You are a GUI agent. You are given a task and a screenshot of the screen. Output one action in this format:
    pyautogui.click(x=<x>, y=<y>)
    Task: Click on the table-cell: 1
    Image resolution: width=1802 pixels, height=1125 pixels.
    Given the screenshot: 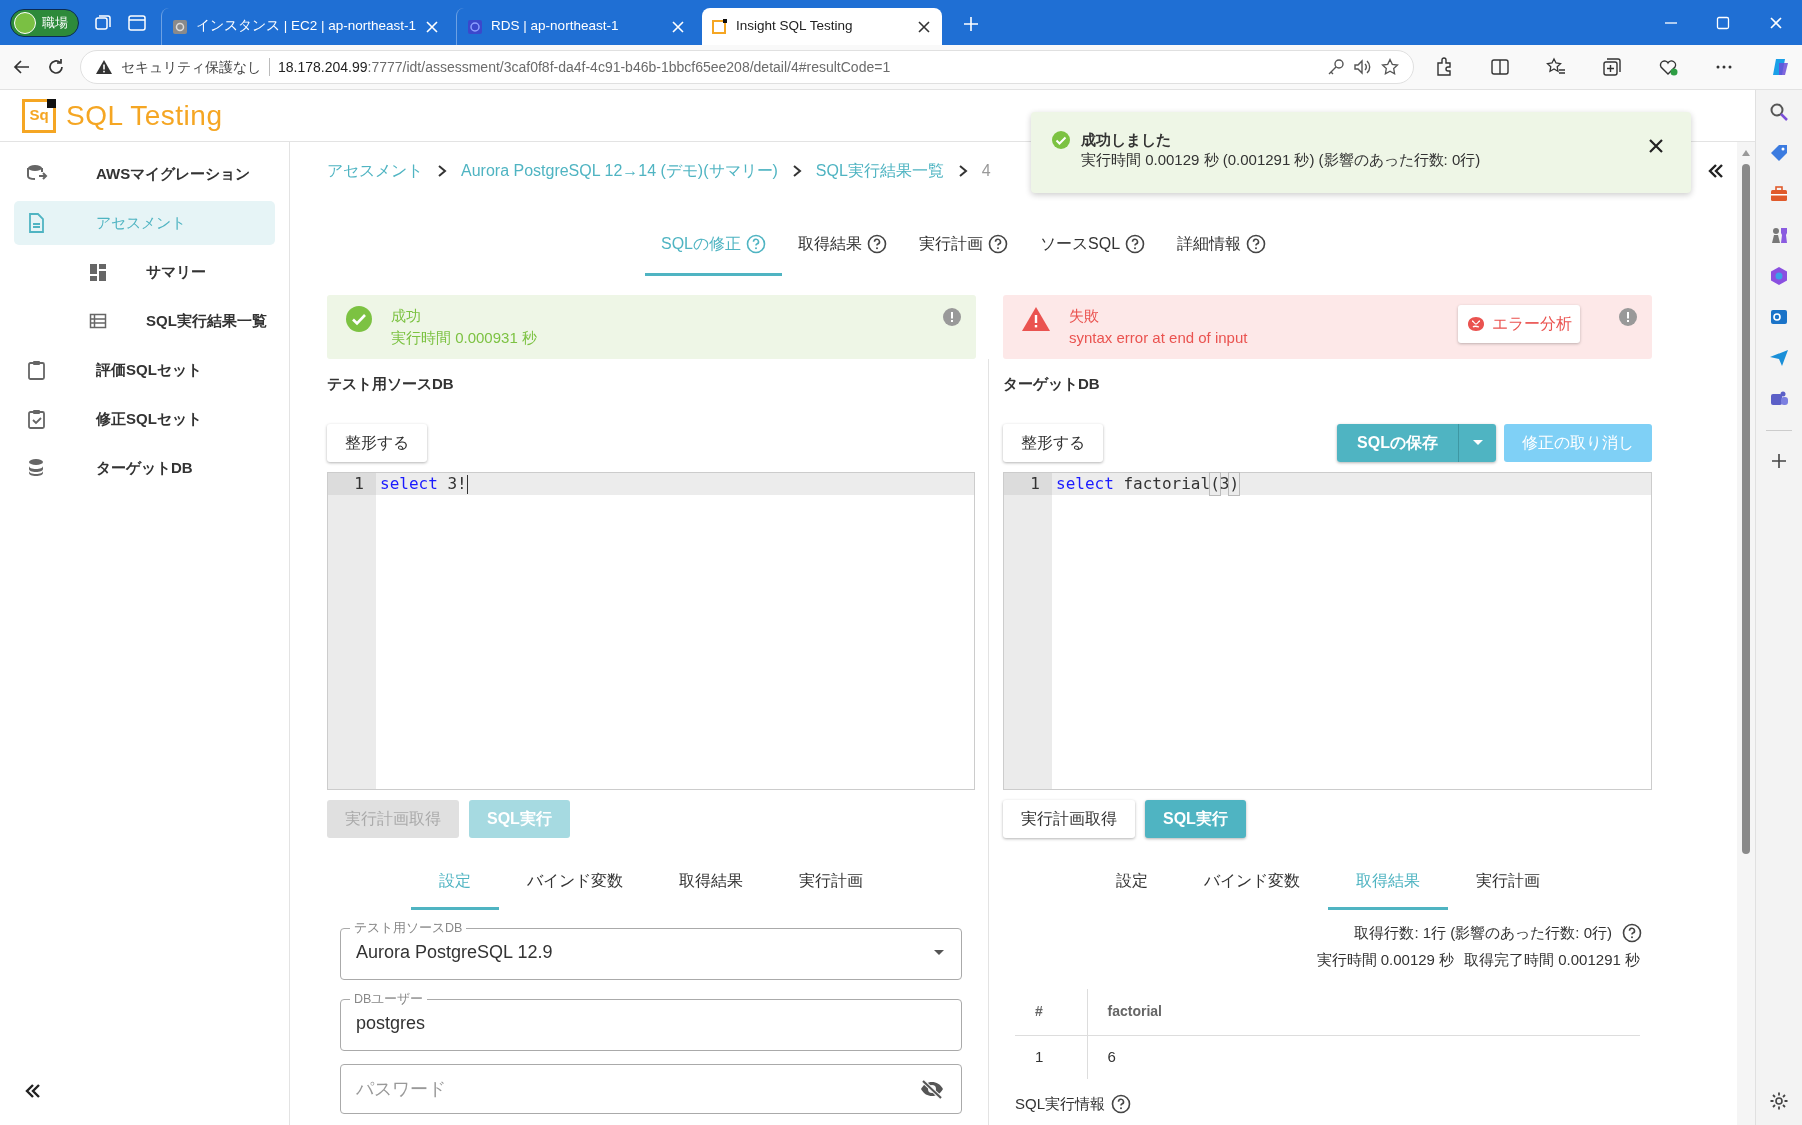 What is the action you would take?
    pyautogui.click(x=1051, y=1057)
    